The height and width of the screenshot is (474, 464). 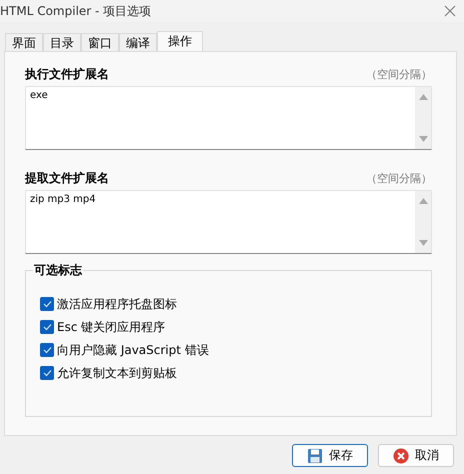 What do you see at coordinates (24, 42) in the screenshot?
I see `tab: 界面` at bounding box center [24, 42].